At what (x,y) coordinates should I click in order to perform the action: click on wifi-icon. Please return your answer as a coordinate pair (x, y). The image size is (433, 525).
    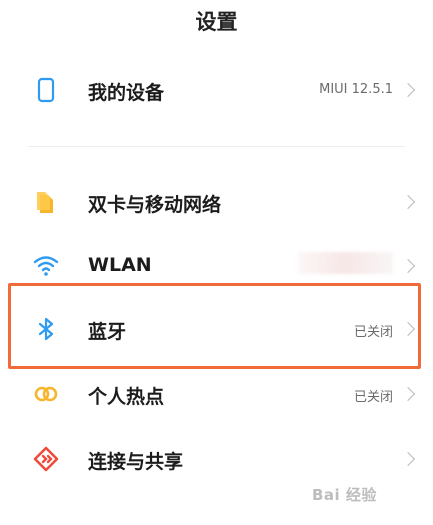
    Looking at the image, I should click on (46, 266).